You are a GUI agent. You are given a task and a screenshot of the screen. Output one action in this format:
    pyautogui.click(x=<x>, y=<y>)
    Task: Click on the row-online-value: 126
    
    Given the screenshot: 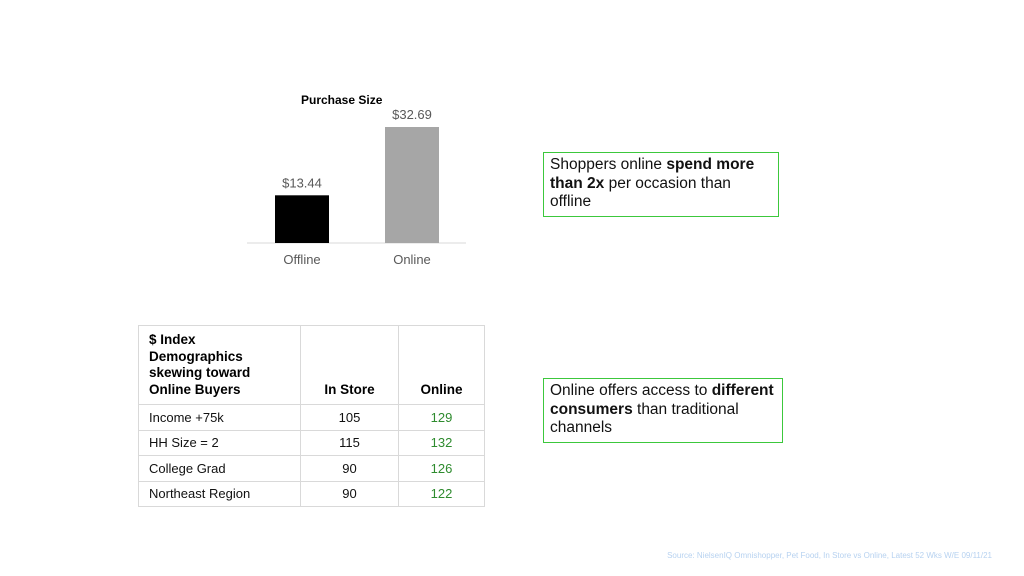 What is the action you would take?
    pyautogui.click(x=441, y=468)
    